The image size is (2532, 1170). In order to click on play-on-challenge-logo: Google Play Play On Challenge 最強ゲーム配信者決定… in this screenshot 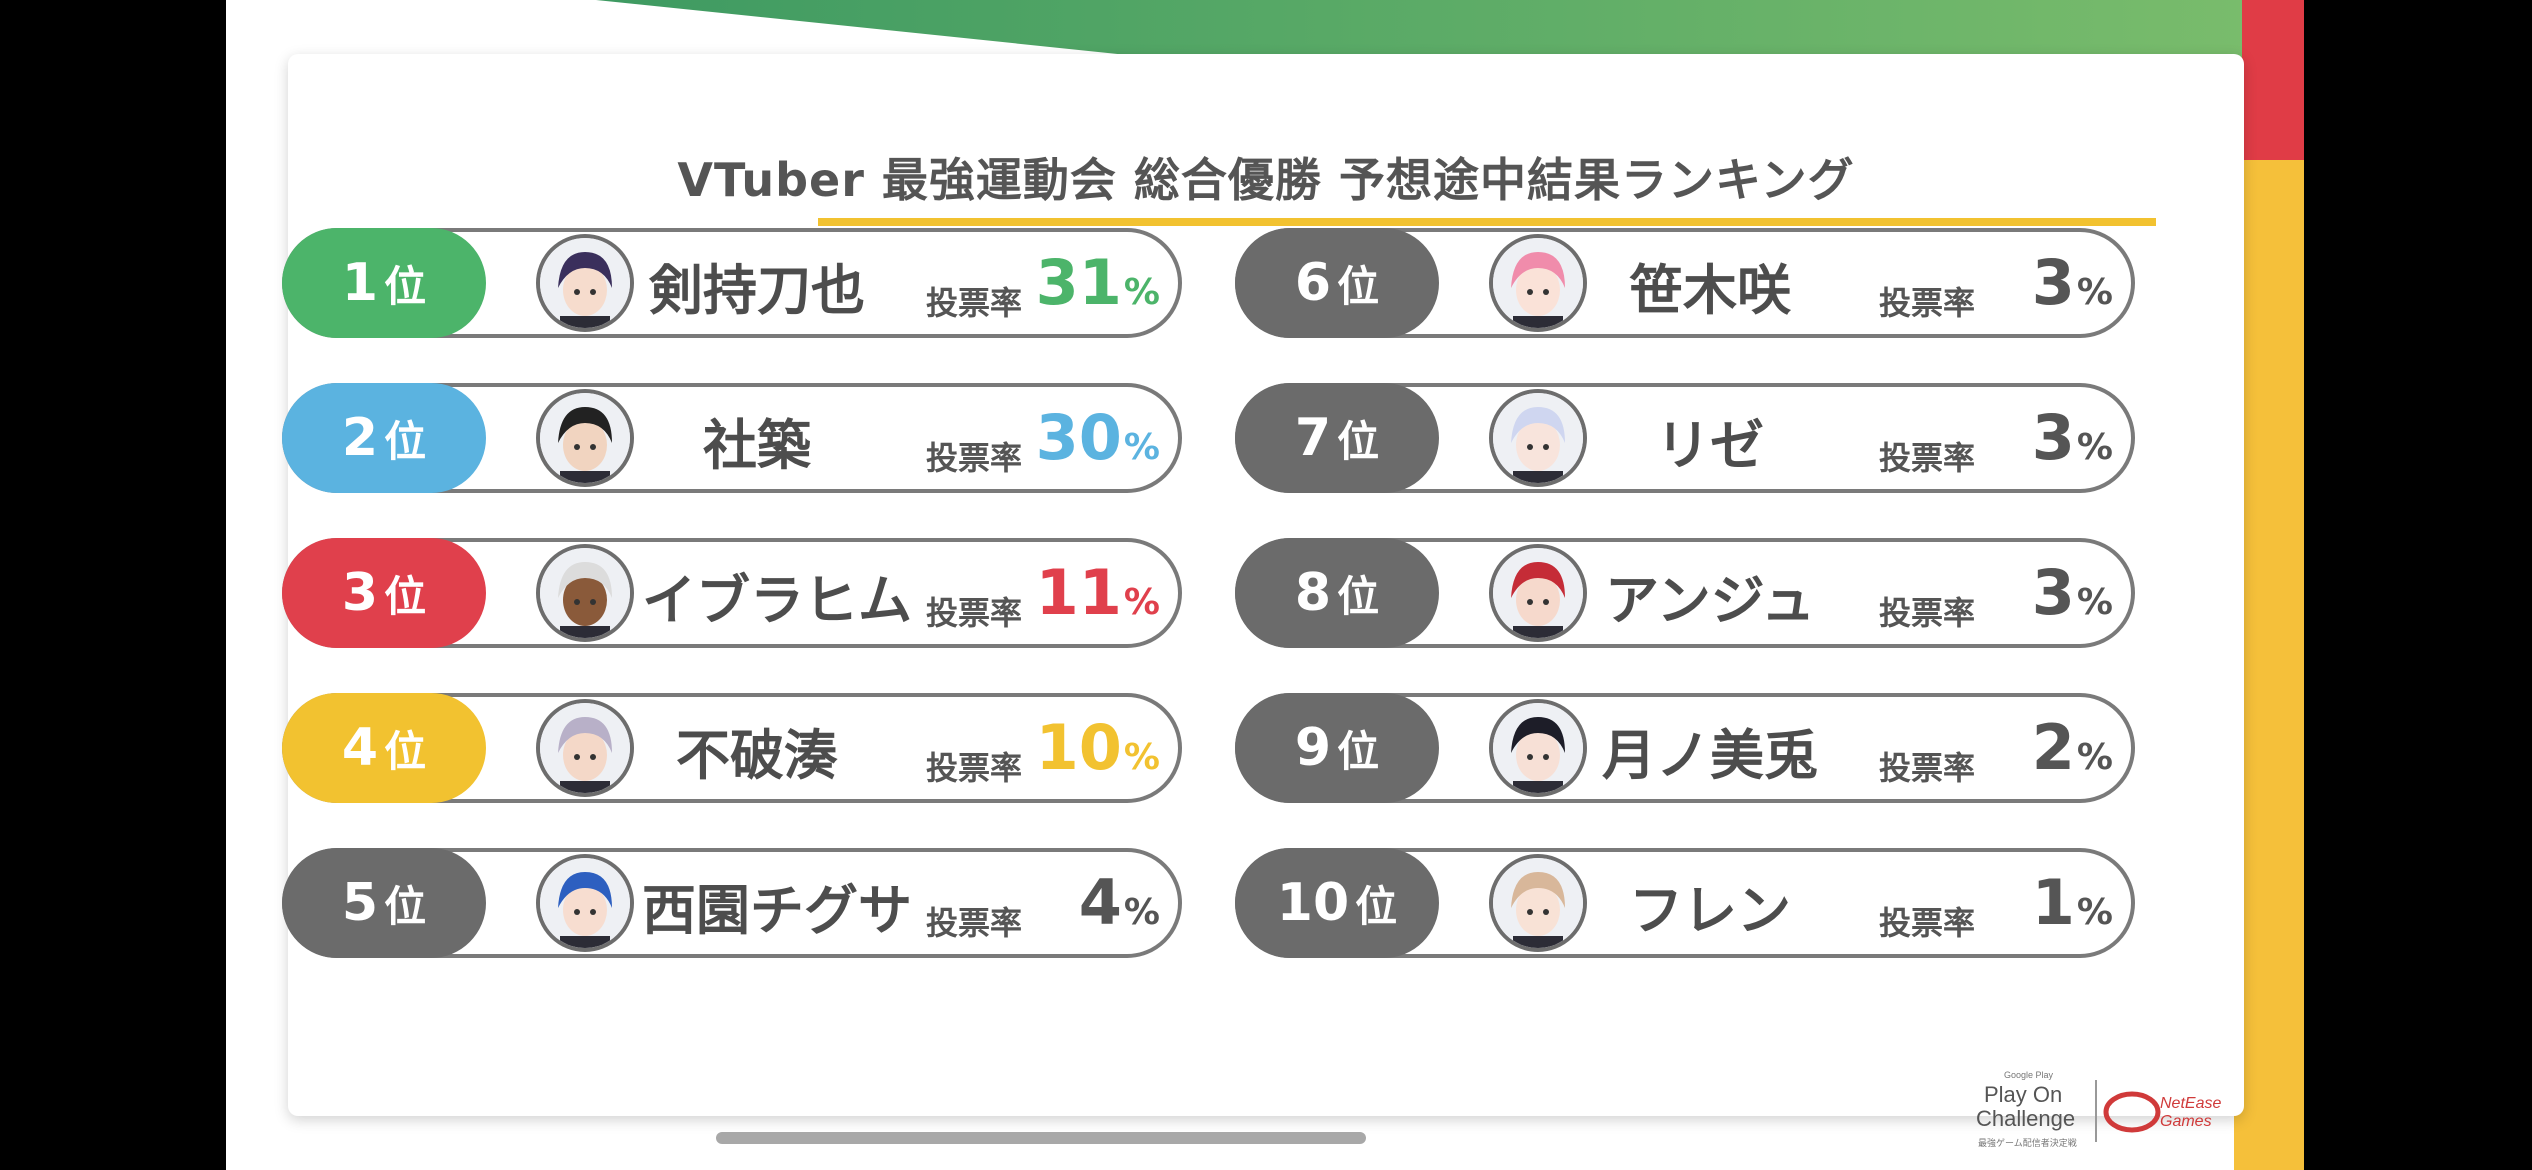, I will do `click(2098, 1109)`.